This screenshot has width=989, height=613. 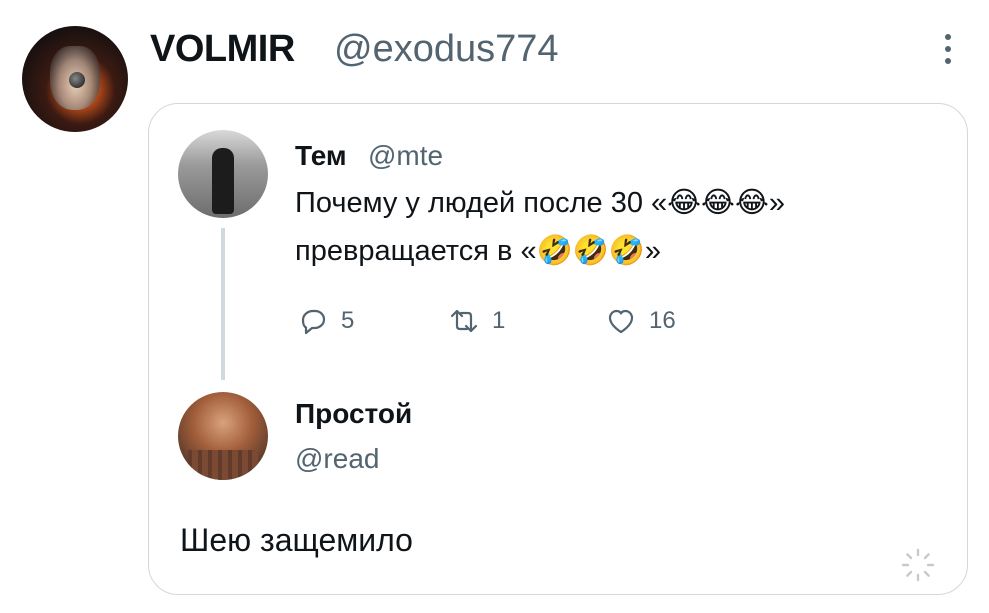 What do you see at coordinates (296, 540) in the screenshot?
I see `reply-text: Шею защемило` at bounding box center [296, 540].